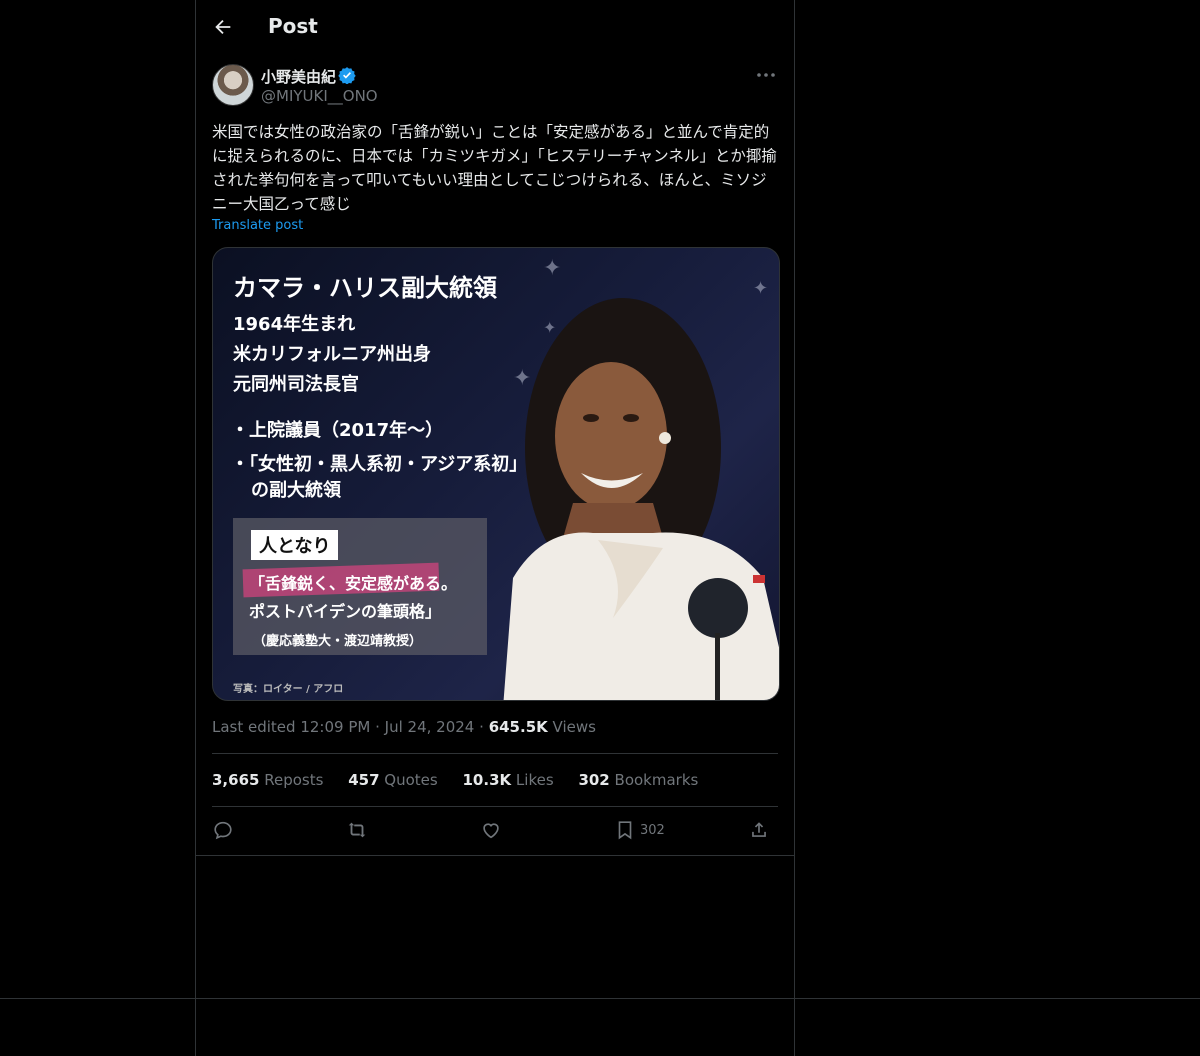 The image size is (1200, 1056). Describe the element at coordinates (594, 780) in the screenshot. I see `bookmarks-count: 302` at that location.